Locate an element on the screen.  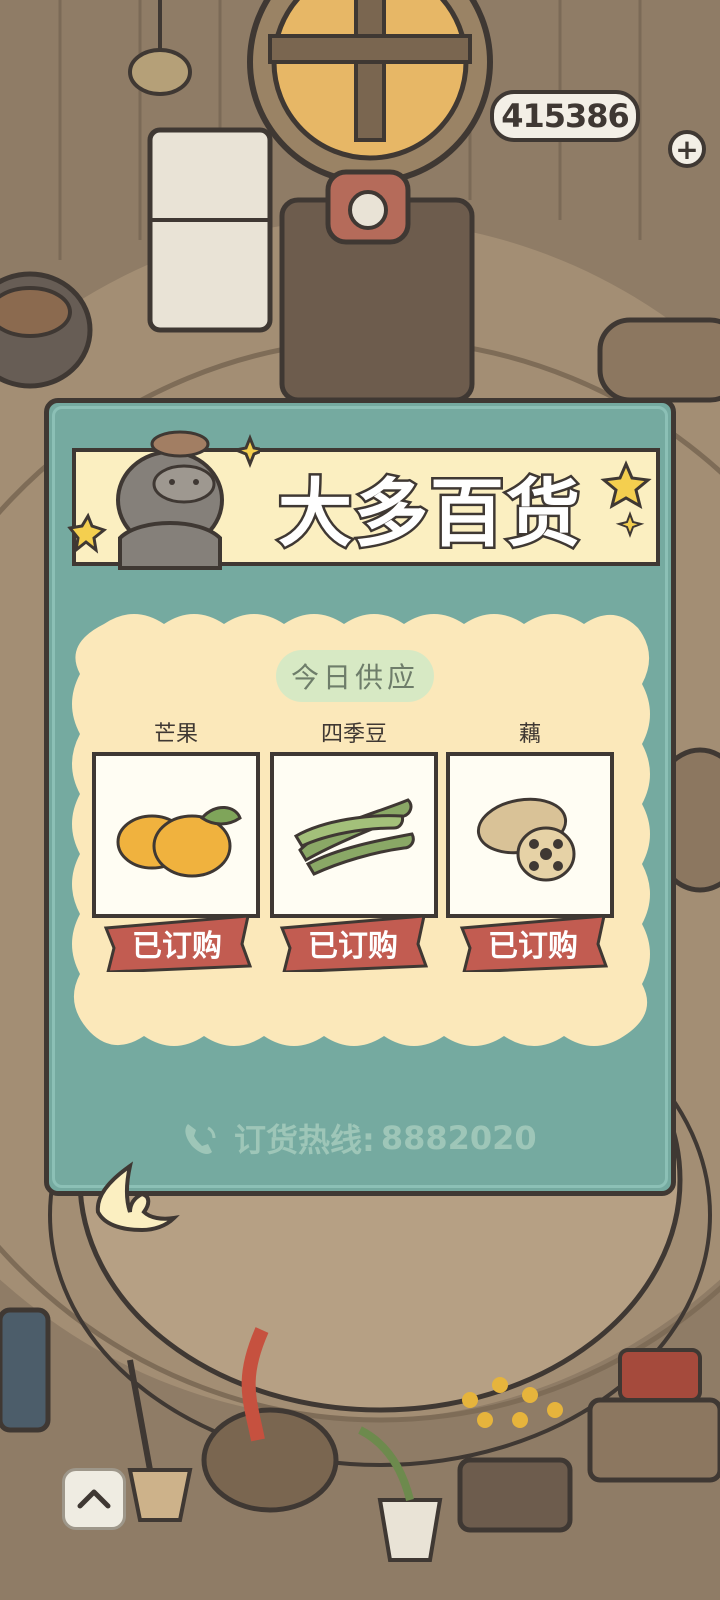
mango-icon is located at coordinates (179, 842).